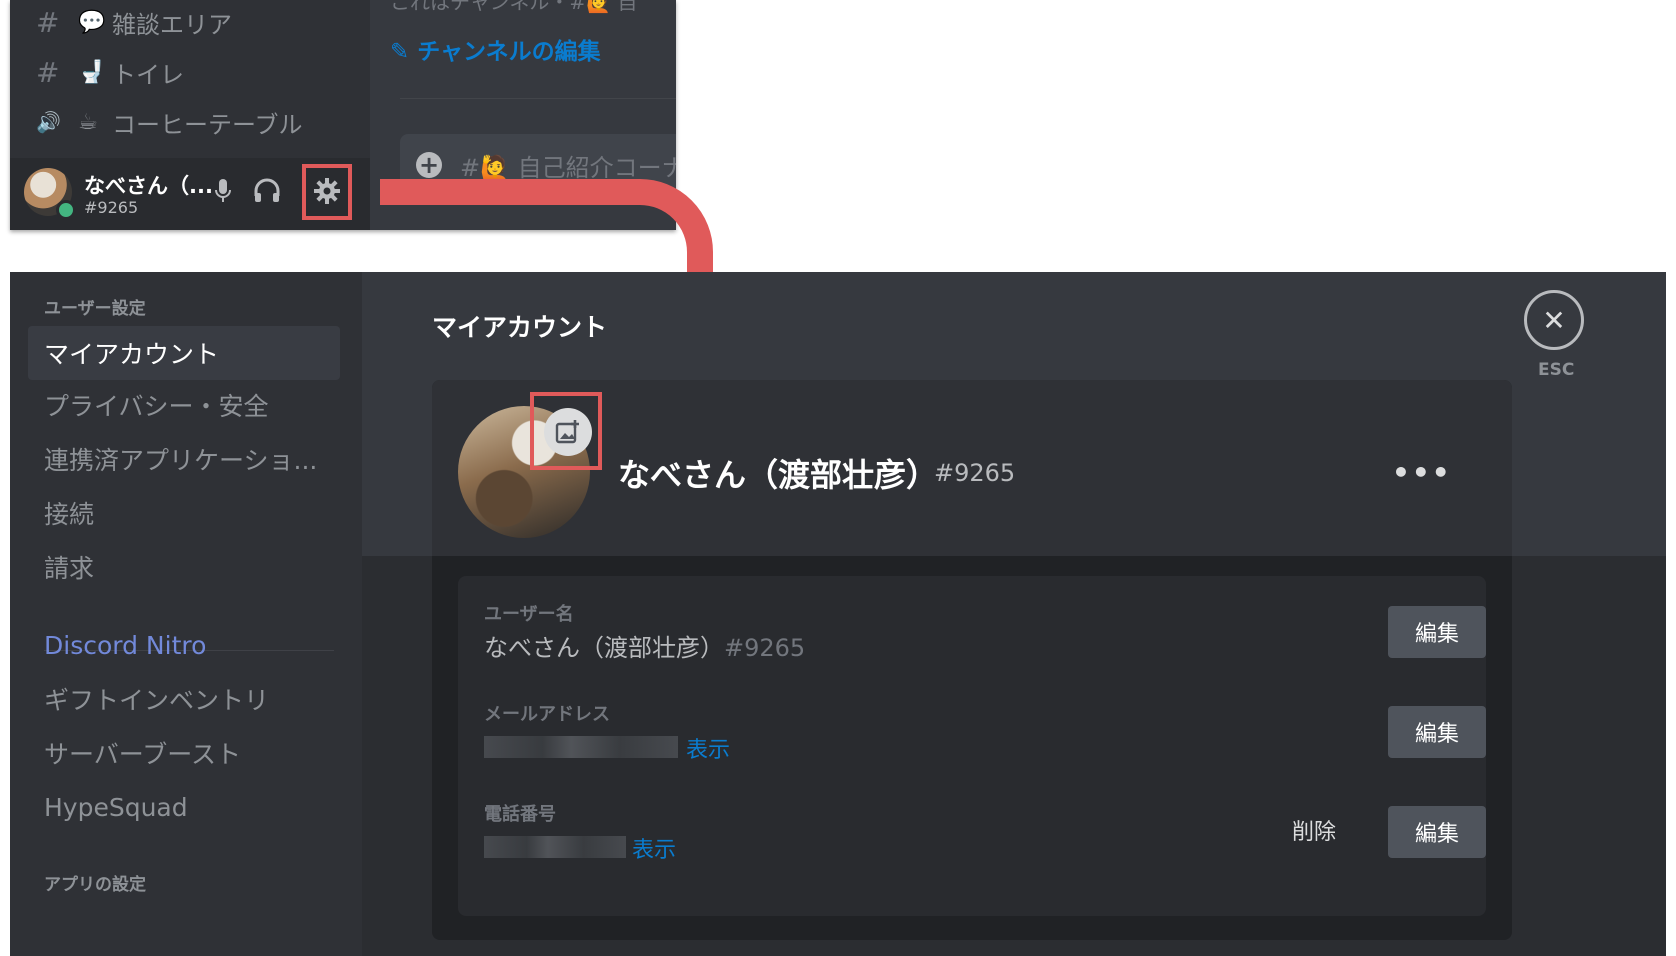 The image size is (1676, 956). Describe the element at coordinates (520, 814) in the screenshot. I see `phone-label: 電話番号` at that location.